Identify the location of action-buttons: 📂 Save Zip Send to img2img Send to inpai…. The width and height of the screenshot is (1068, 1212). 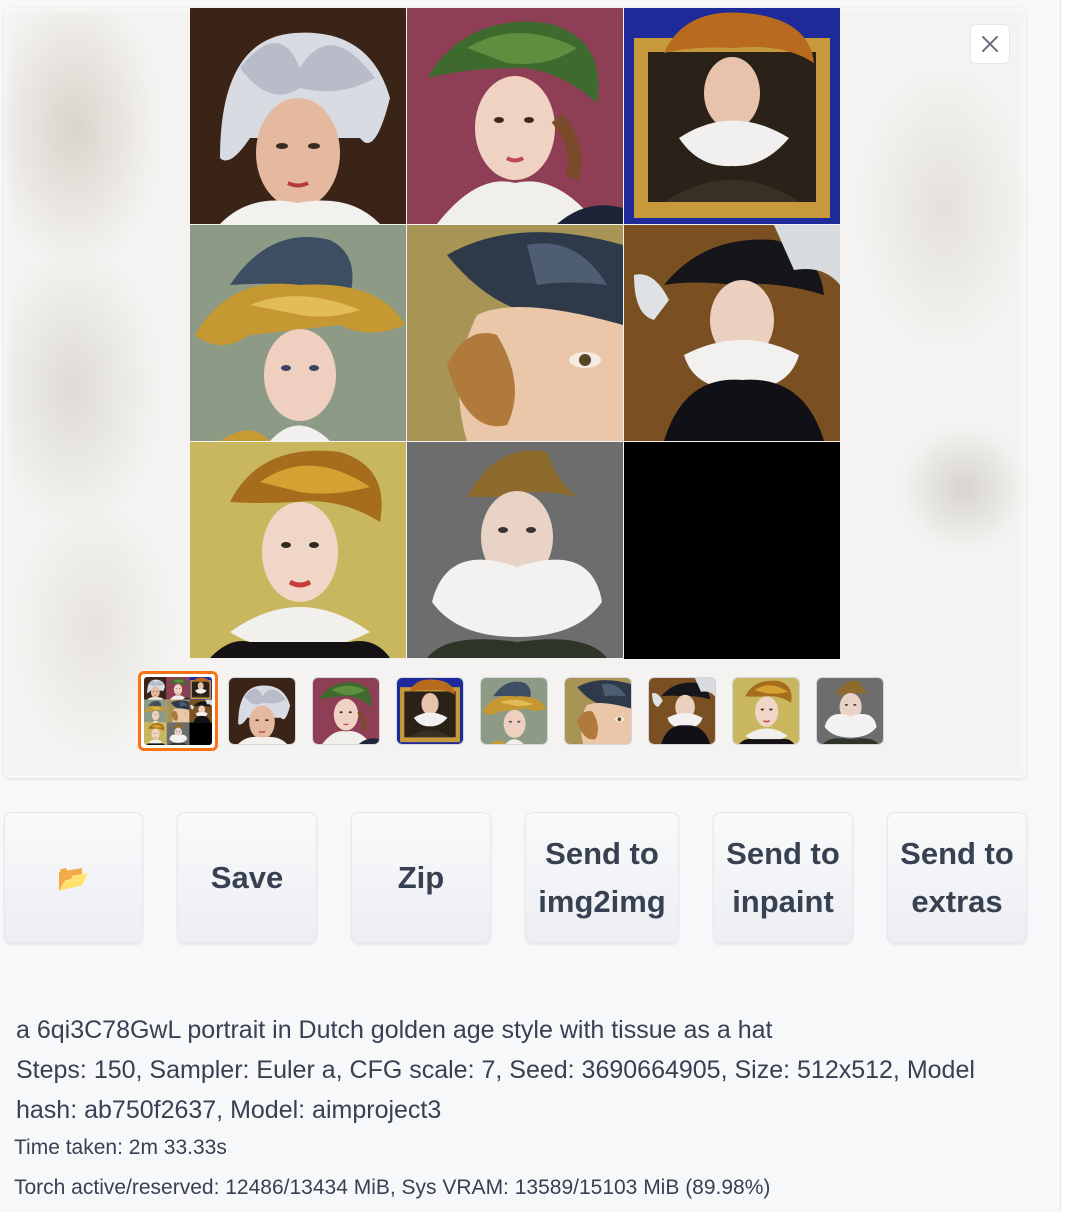
(534, 879).